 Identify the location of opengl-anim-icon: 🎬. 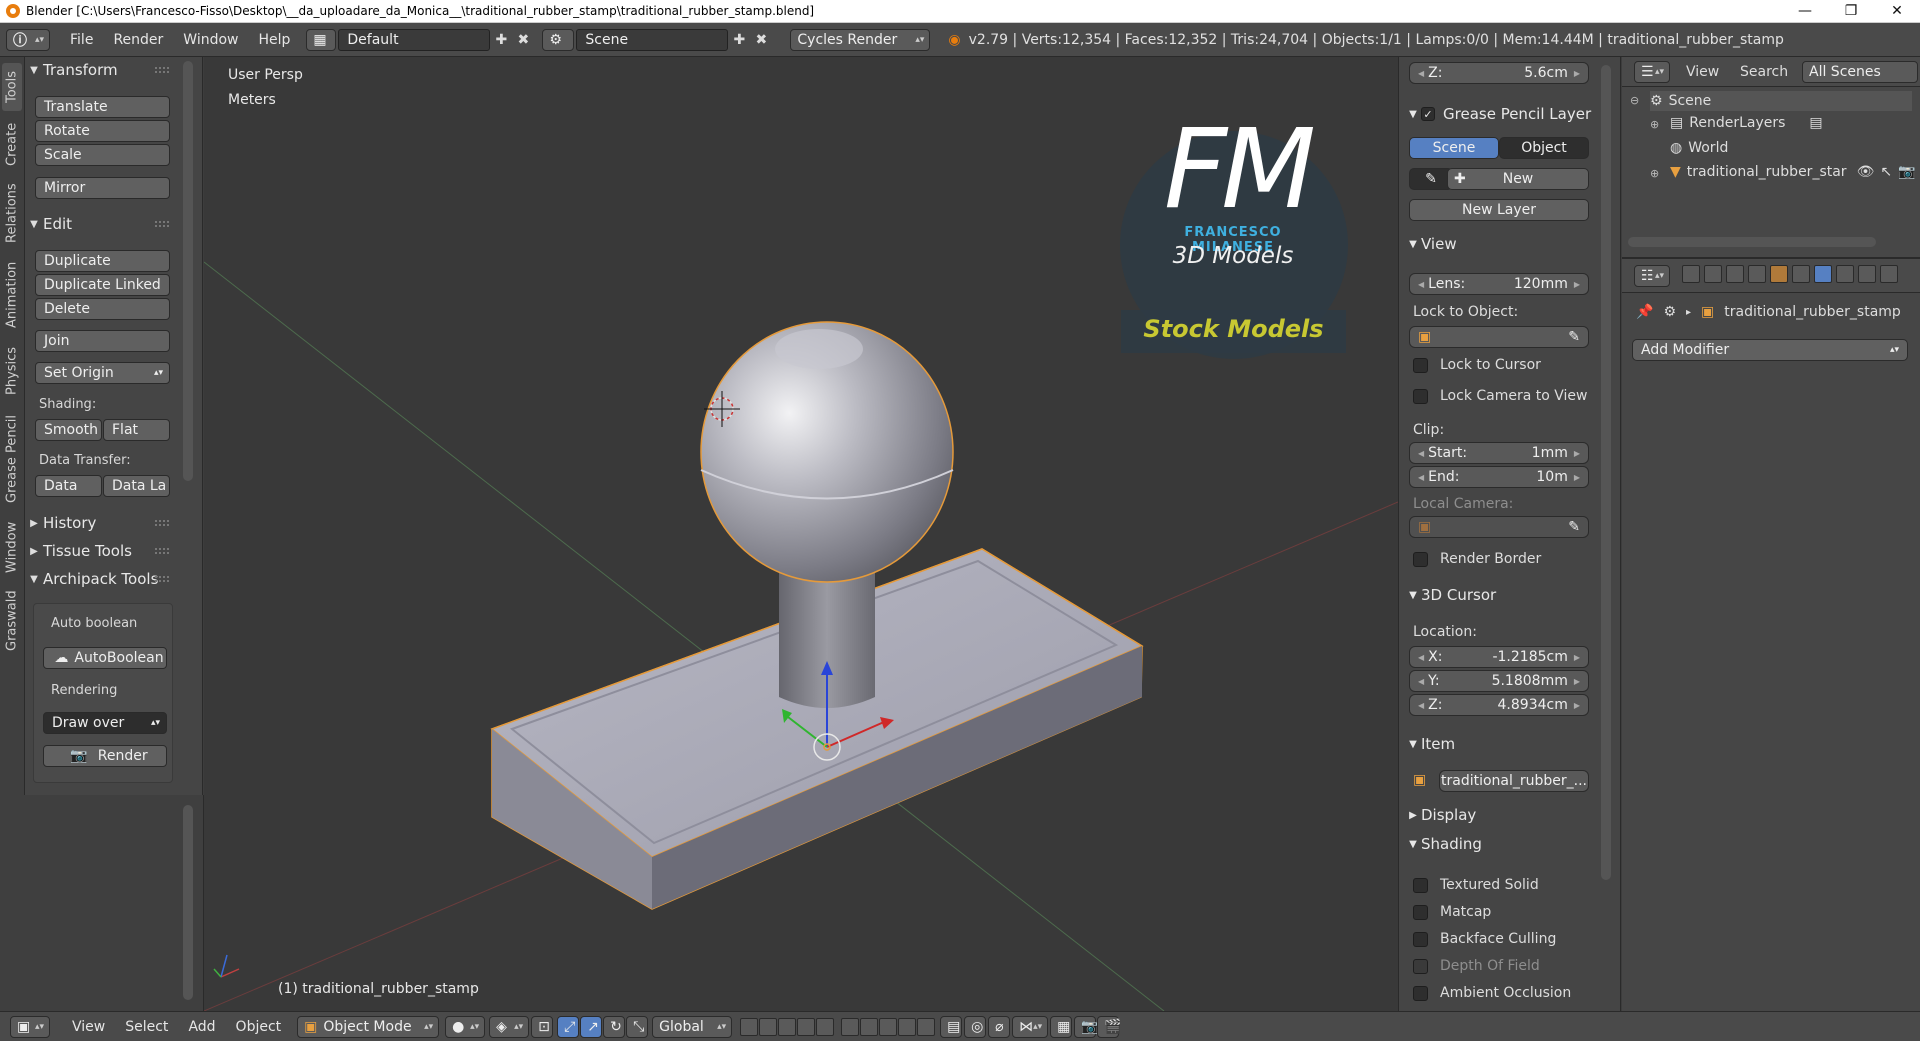
(1109, 1026).